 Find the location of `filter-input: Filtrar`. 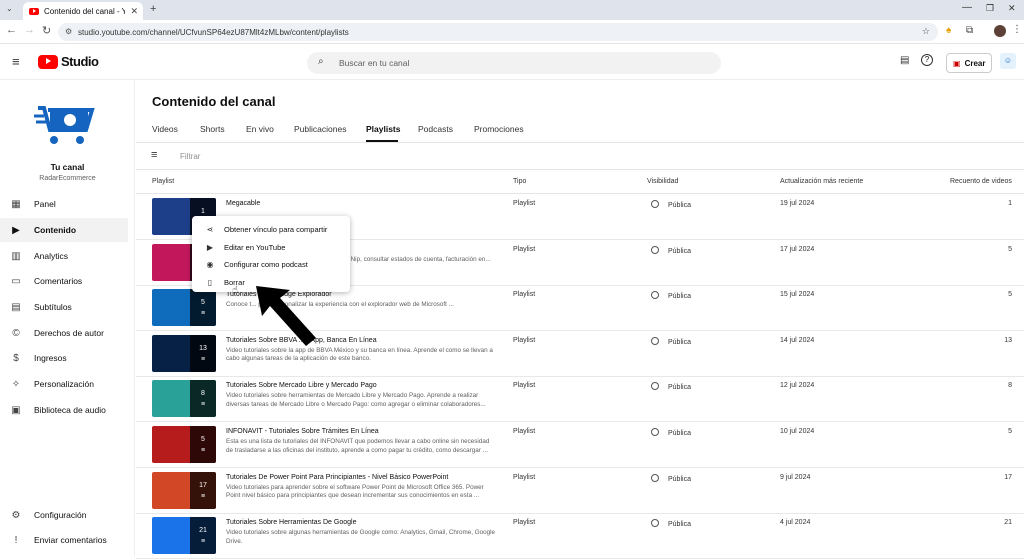

filter-input: Filtrar is located at coordinates (190, 156).